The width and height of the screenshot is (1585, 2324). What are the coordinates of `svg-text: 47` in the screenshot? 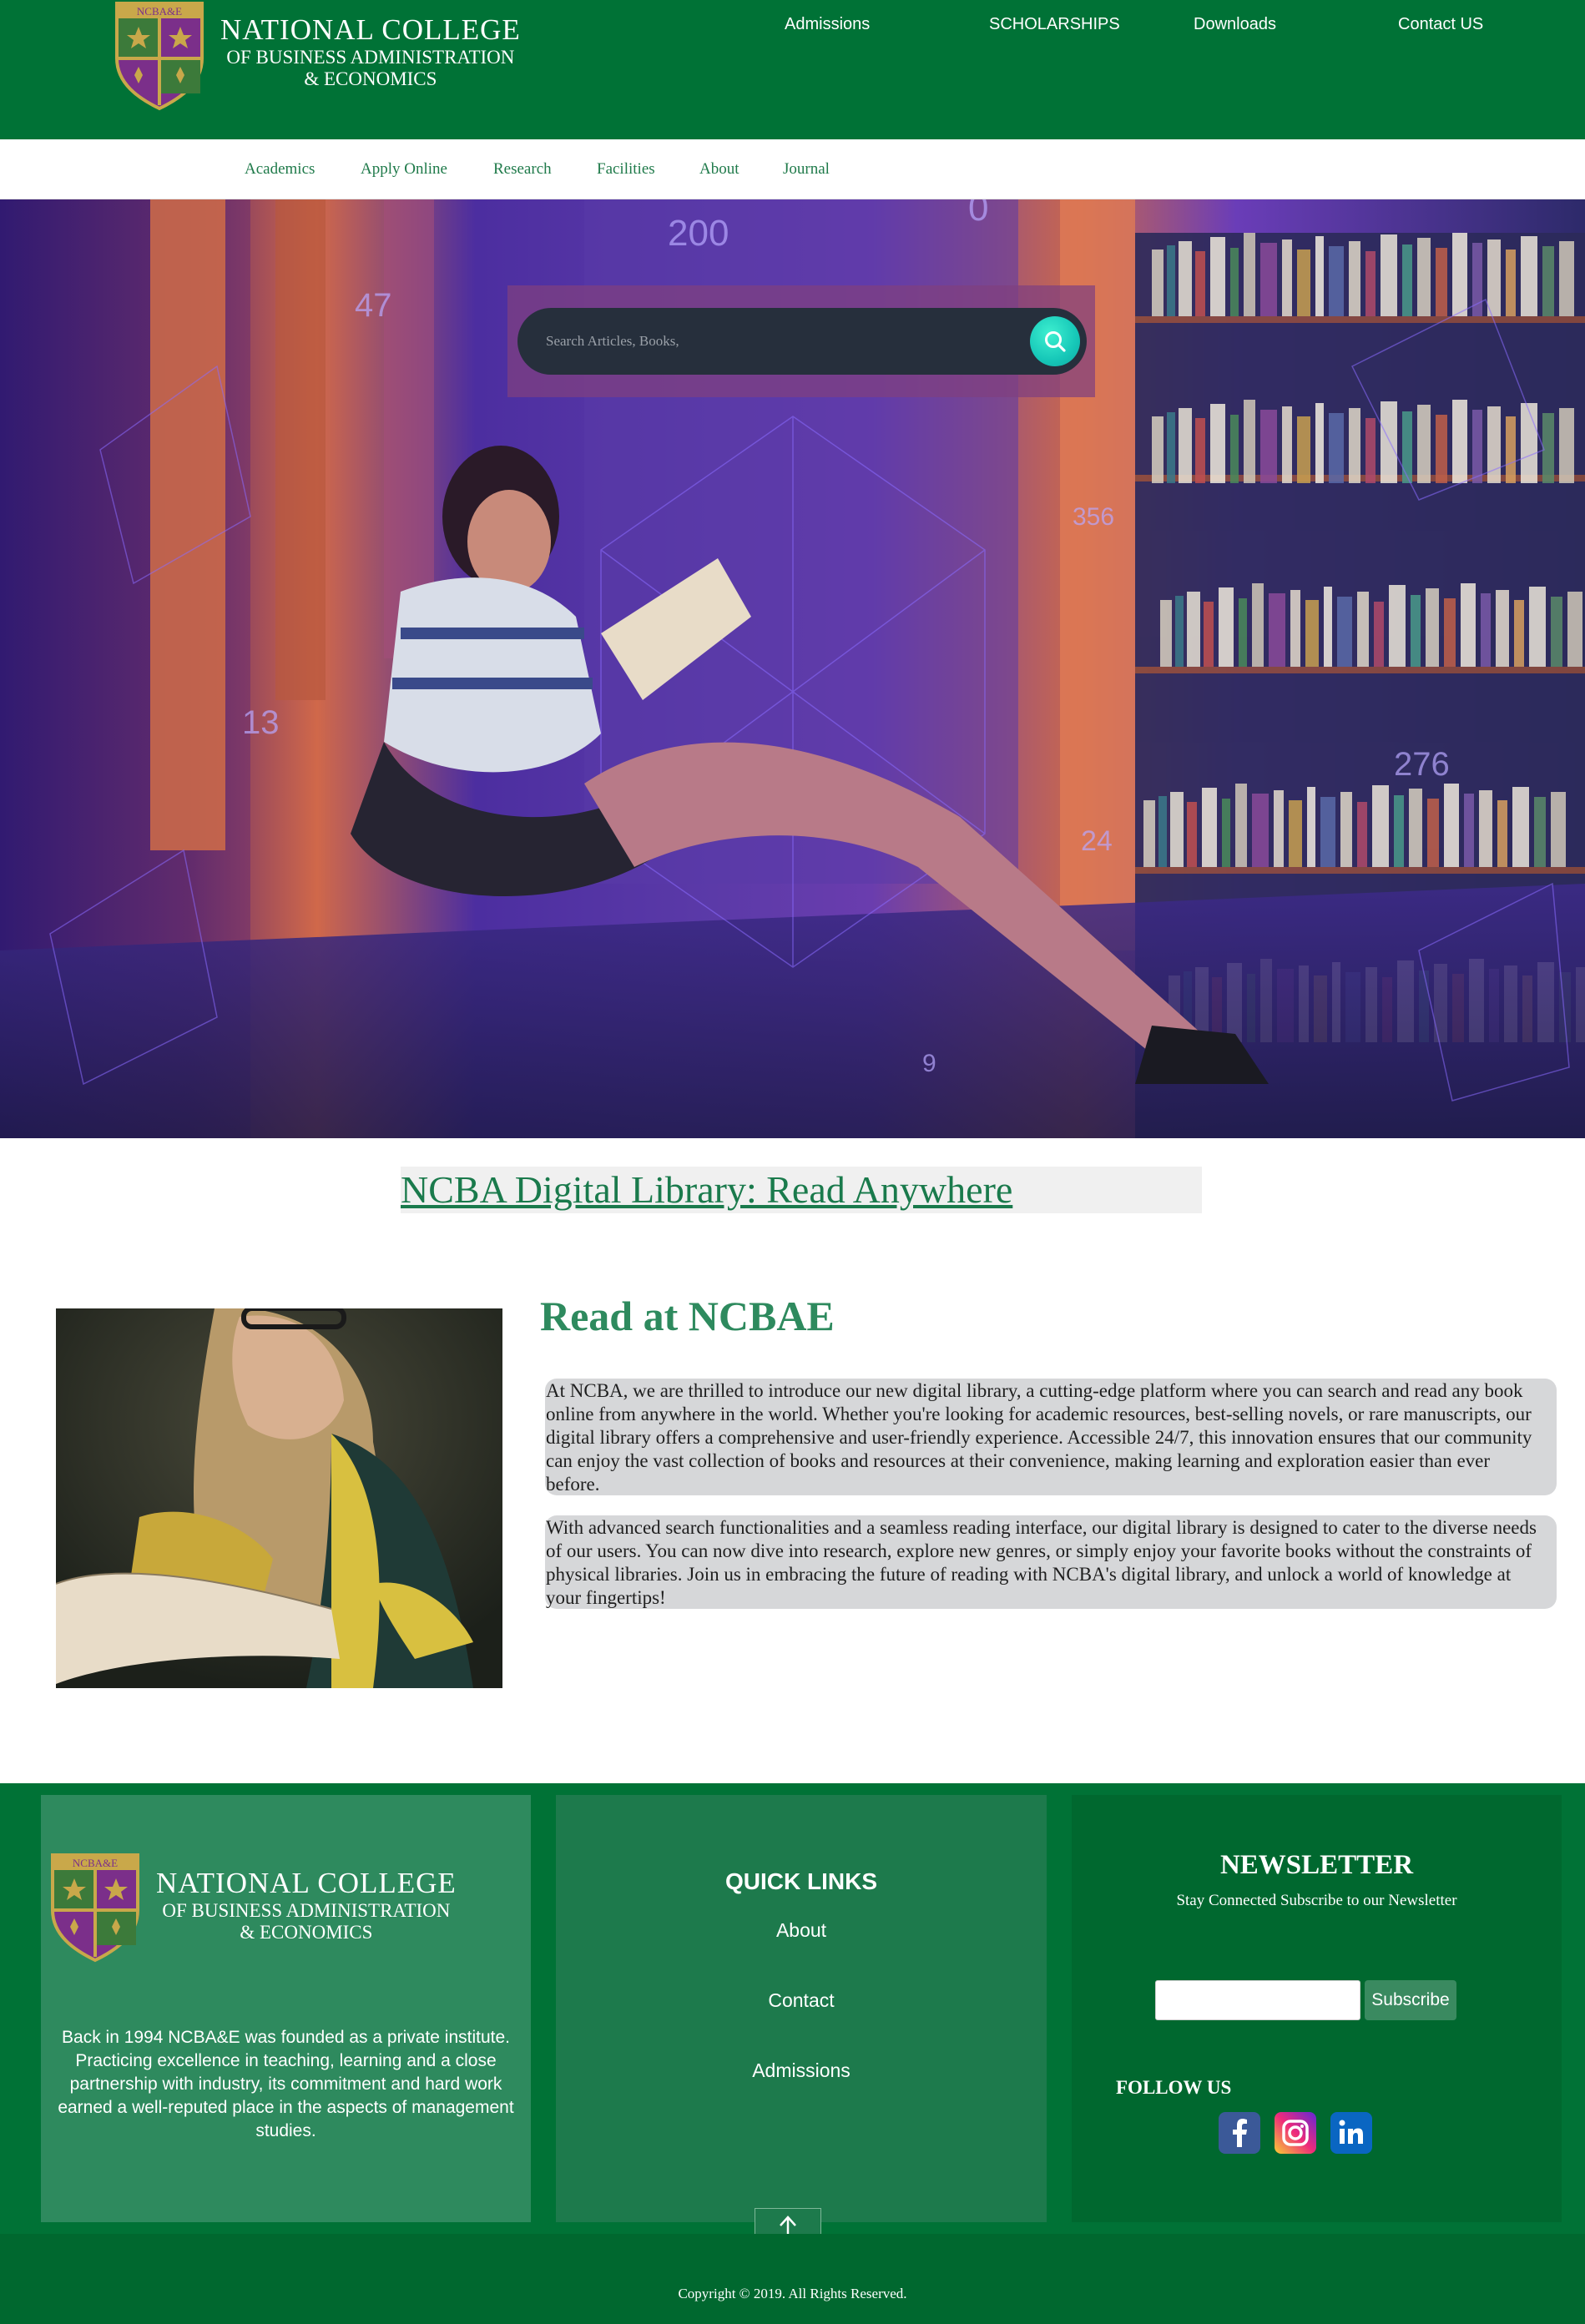 It's located at (374, 305).